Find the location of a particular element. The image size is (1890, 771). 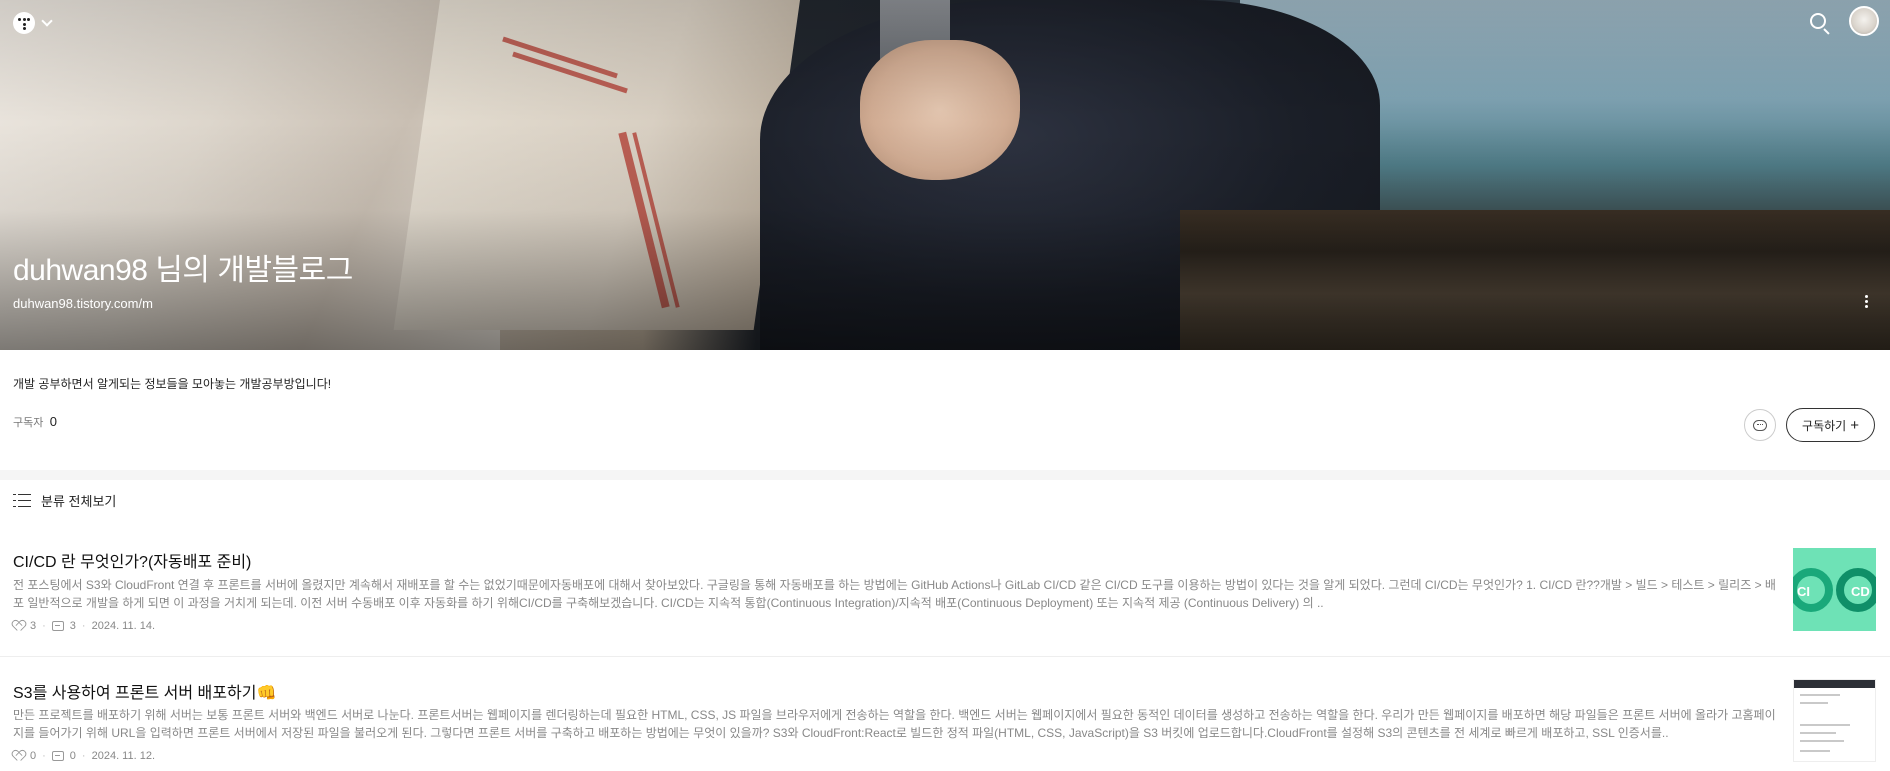

post-thumbnail is located at coordinates (1834, 720).